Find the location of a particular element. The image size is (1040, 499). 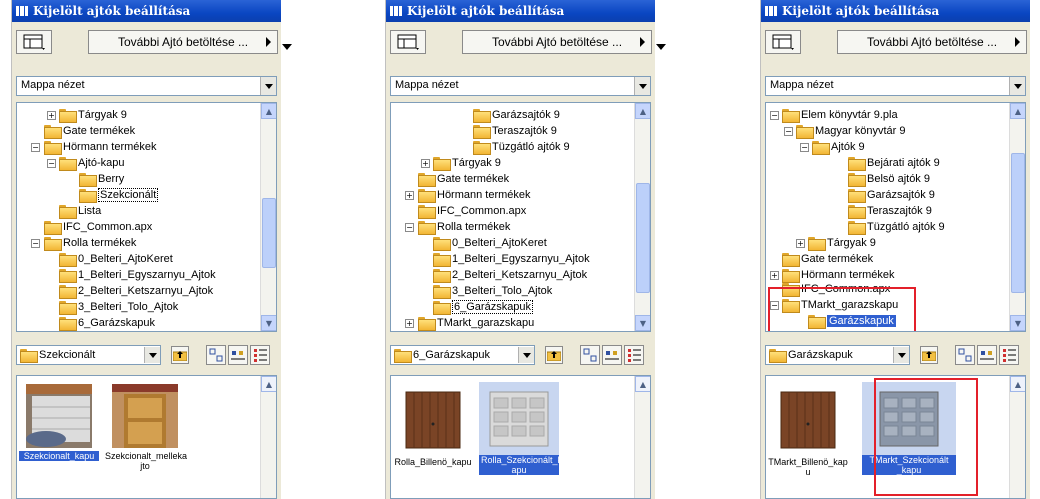

current-folder-select: Szekcionált is located at coordinates (88, 355).